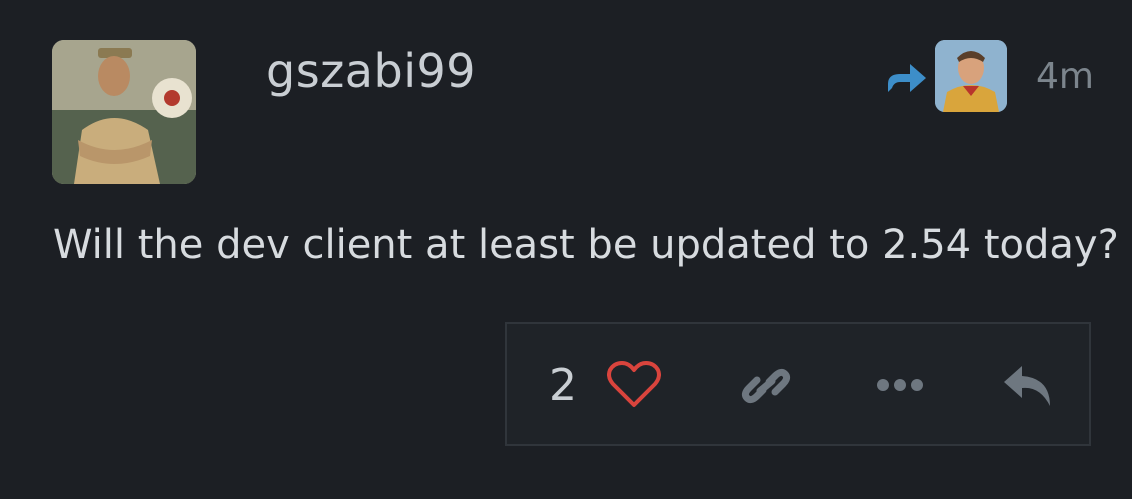 This screenshot has width=1132, height=499. Describe the element at coordinates (798, 384) in the screenshot. I see `post-actions-bar: 2` at that location.